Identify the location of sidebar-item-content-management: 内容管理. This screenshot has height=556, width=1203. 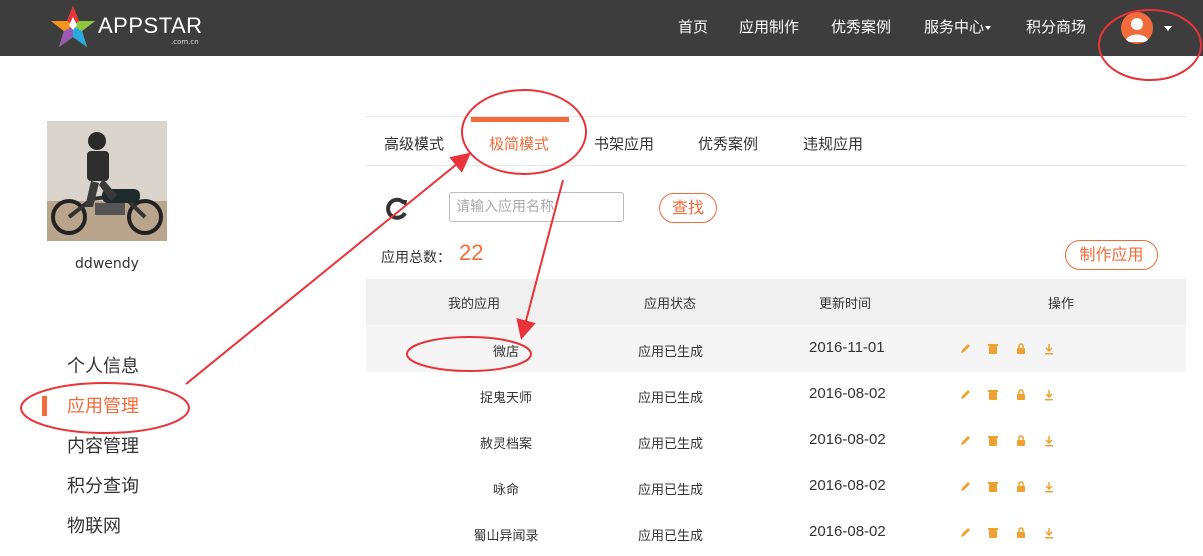
(103, 447).